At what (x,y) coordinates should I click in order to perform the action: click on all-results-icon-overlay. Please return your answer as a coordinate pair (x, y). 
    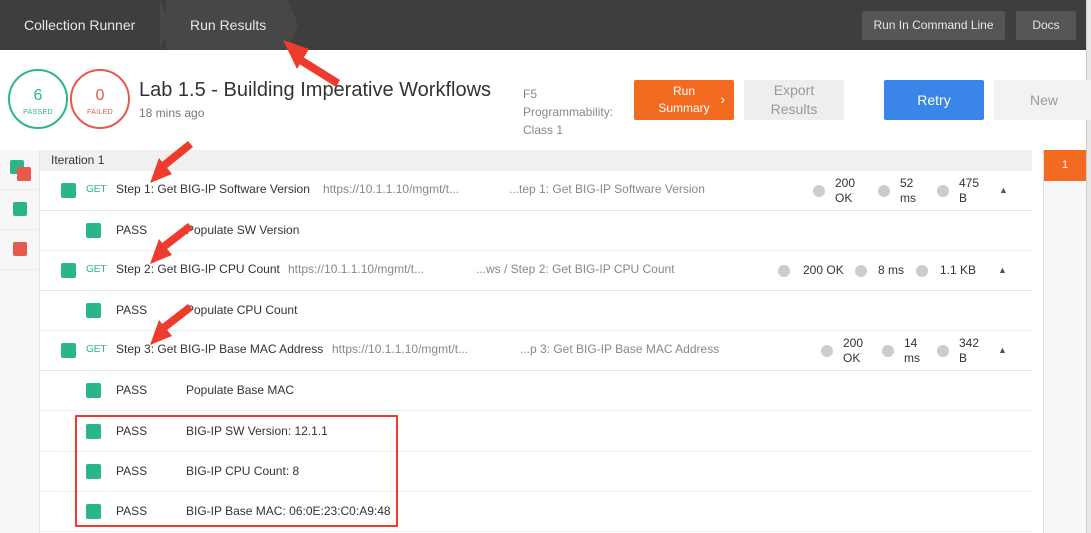
    Looking at the image, I should click on (24, 174).